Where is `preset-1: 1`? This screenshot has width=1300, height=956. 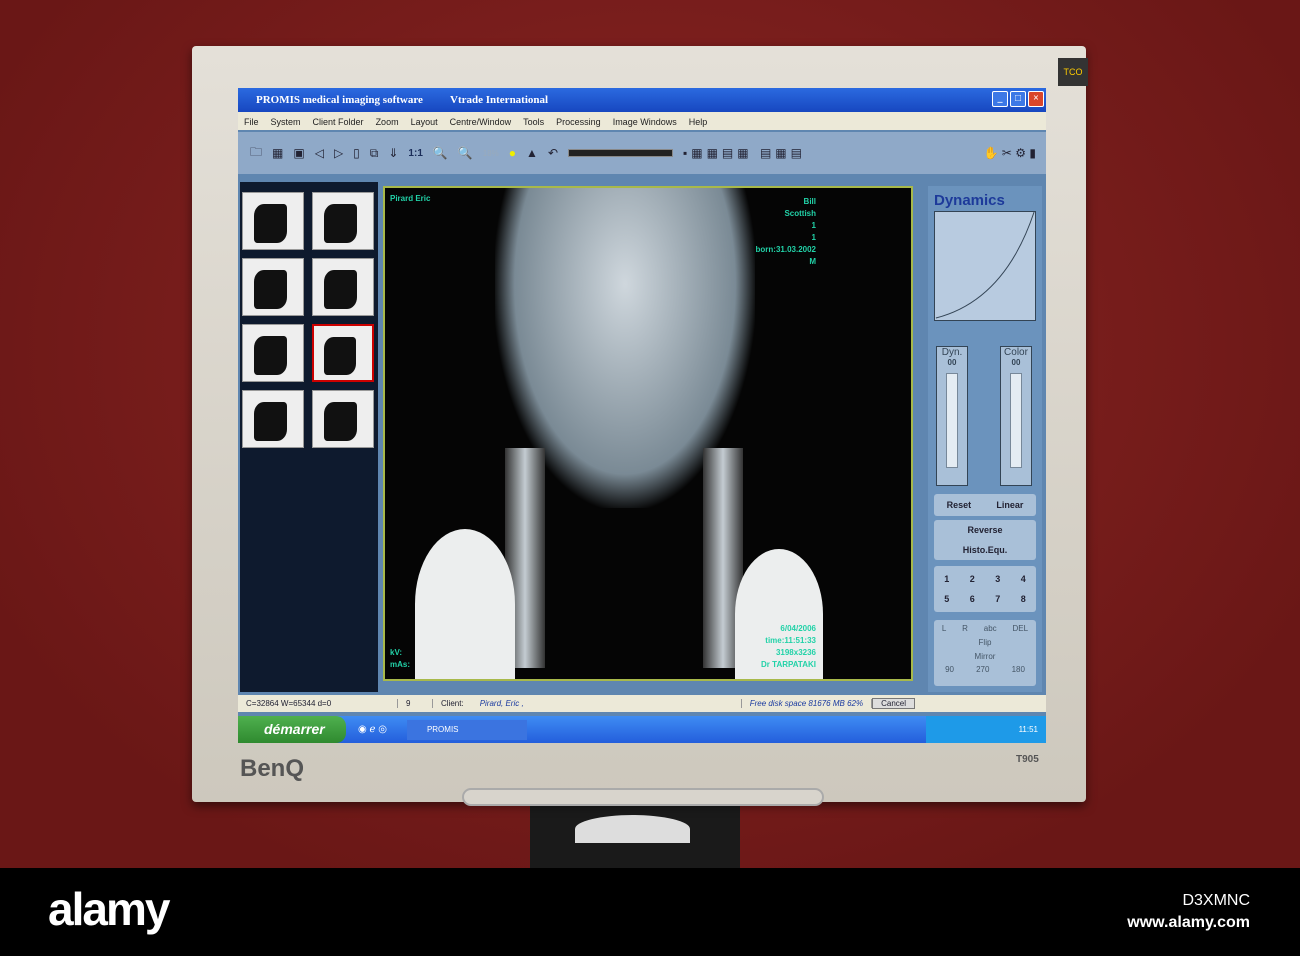 preset-1: 1 is located at coordinates (947, 579).